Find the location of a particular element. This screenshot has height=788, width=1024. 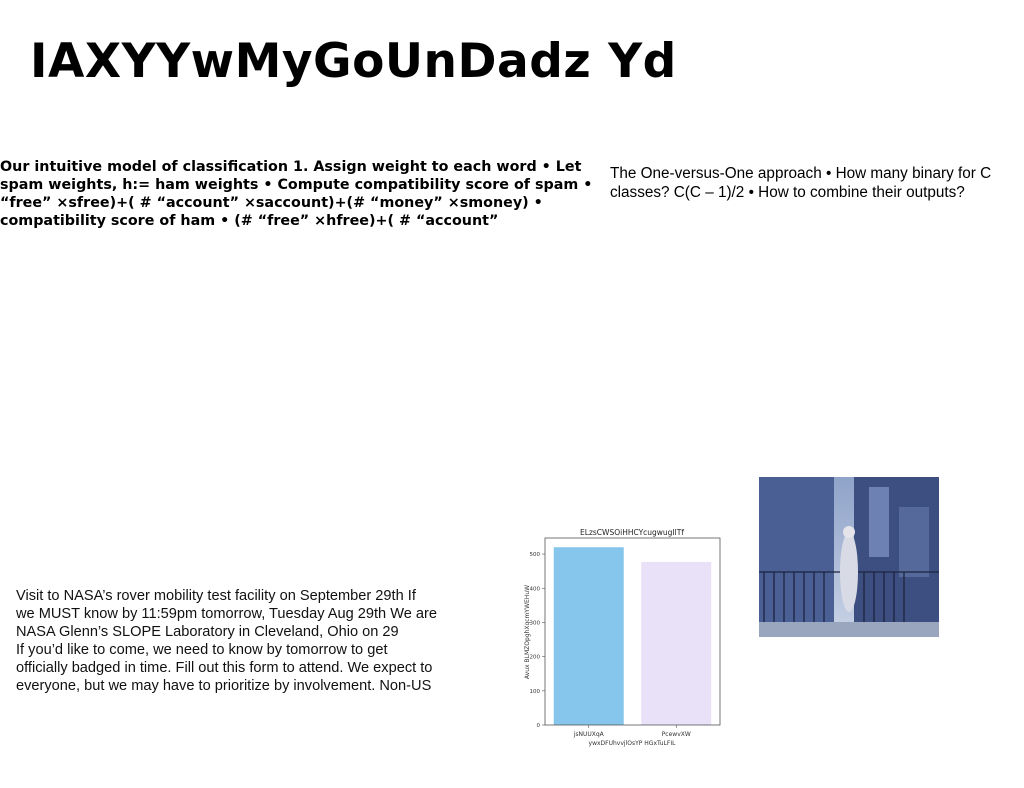

y-axis-label: Avux BLMZOpghXqcmYWEHuW is located at coordinates (527, 632).